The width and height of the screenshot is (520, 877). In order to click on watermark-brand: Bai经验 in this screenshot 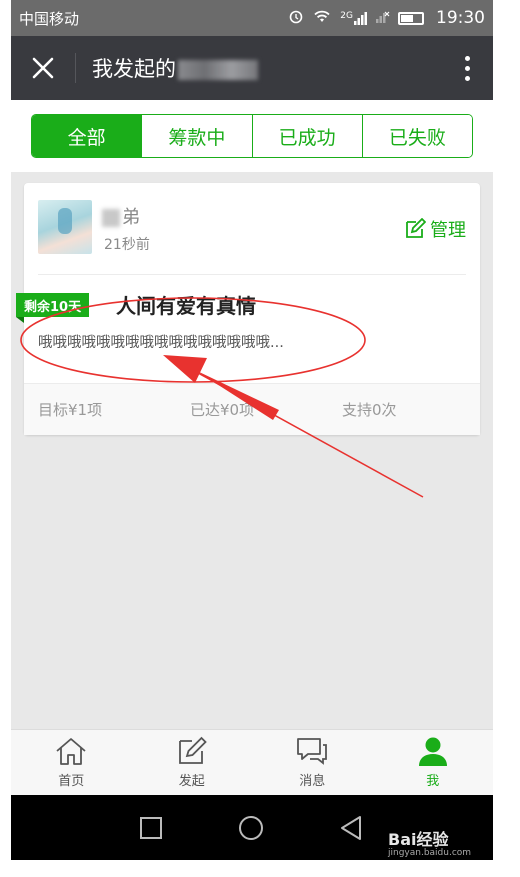, I will do `click(418, 839)`.